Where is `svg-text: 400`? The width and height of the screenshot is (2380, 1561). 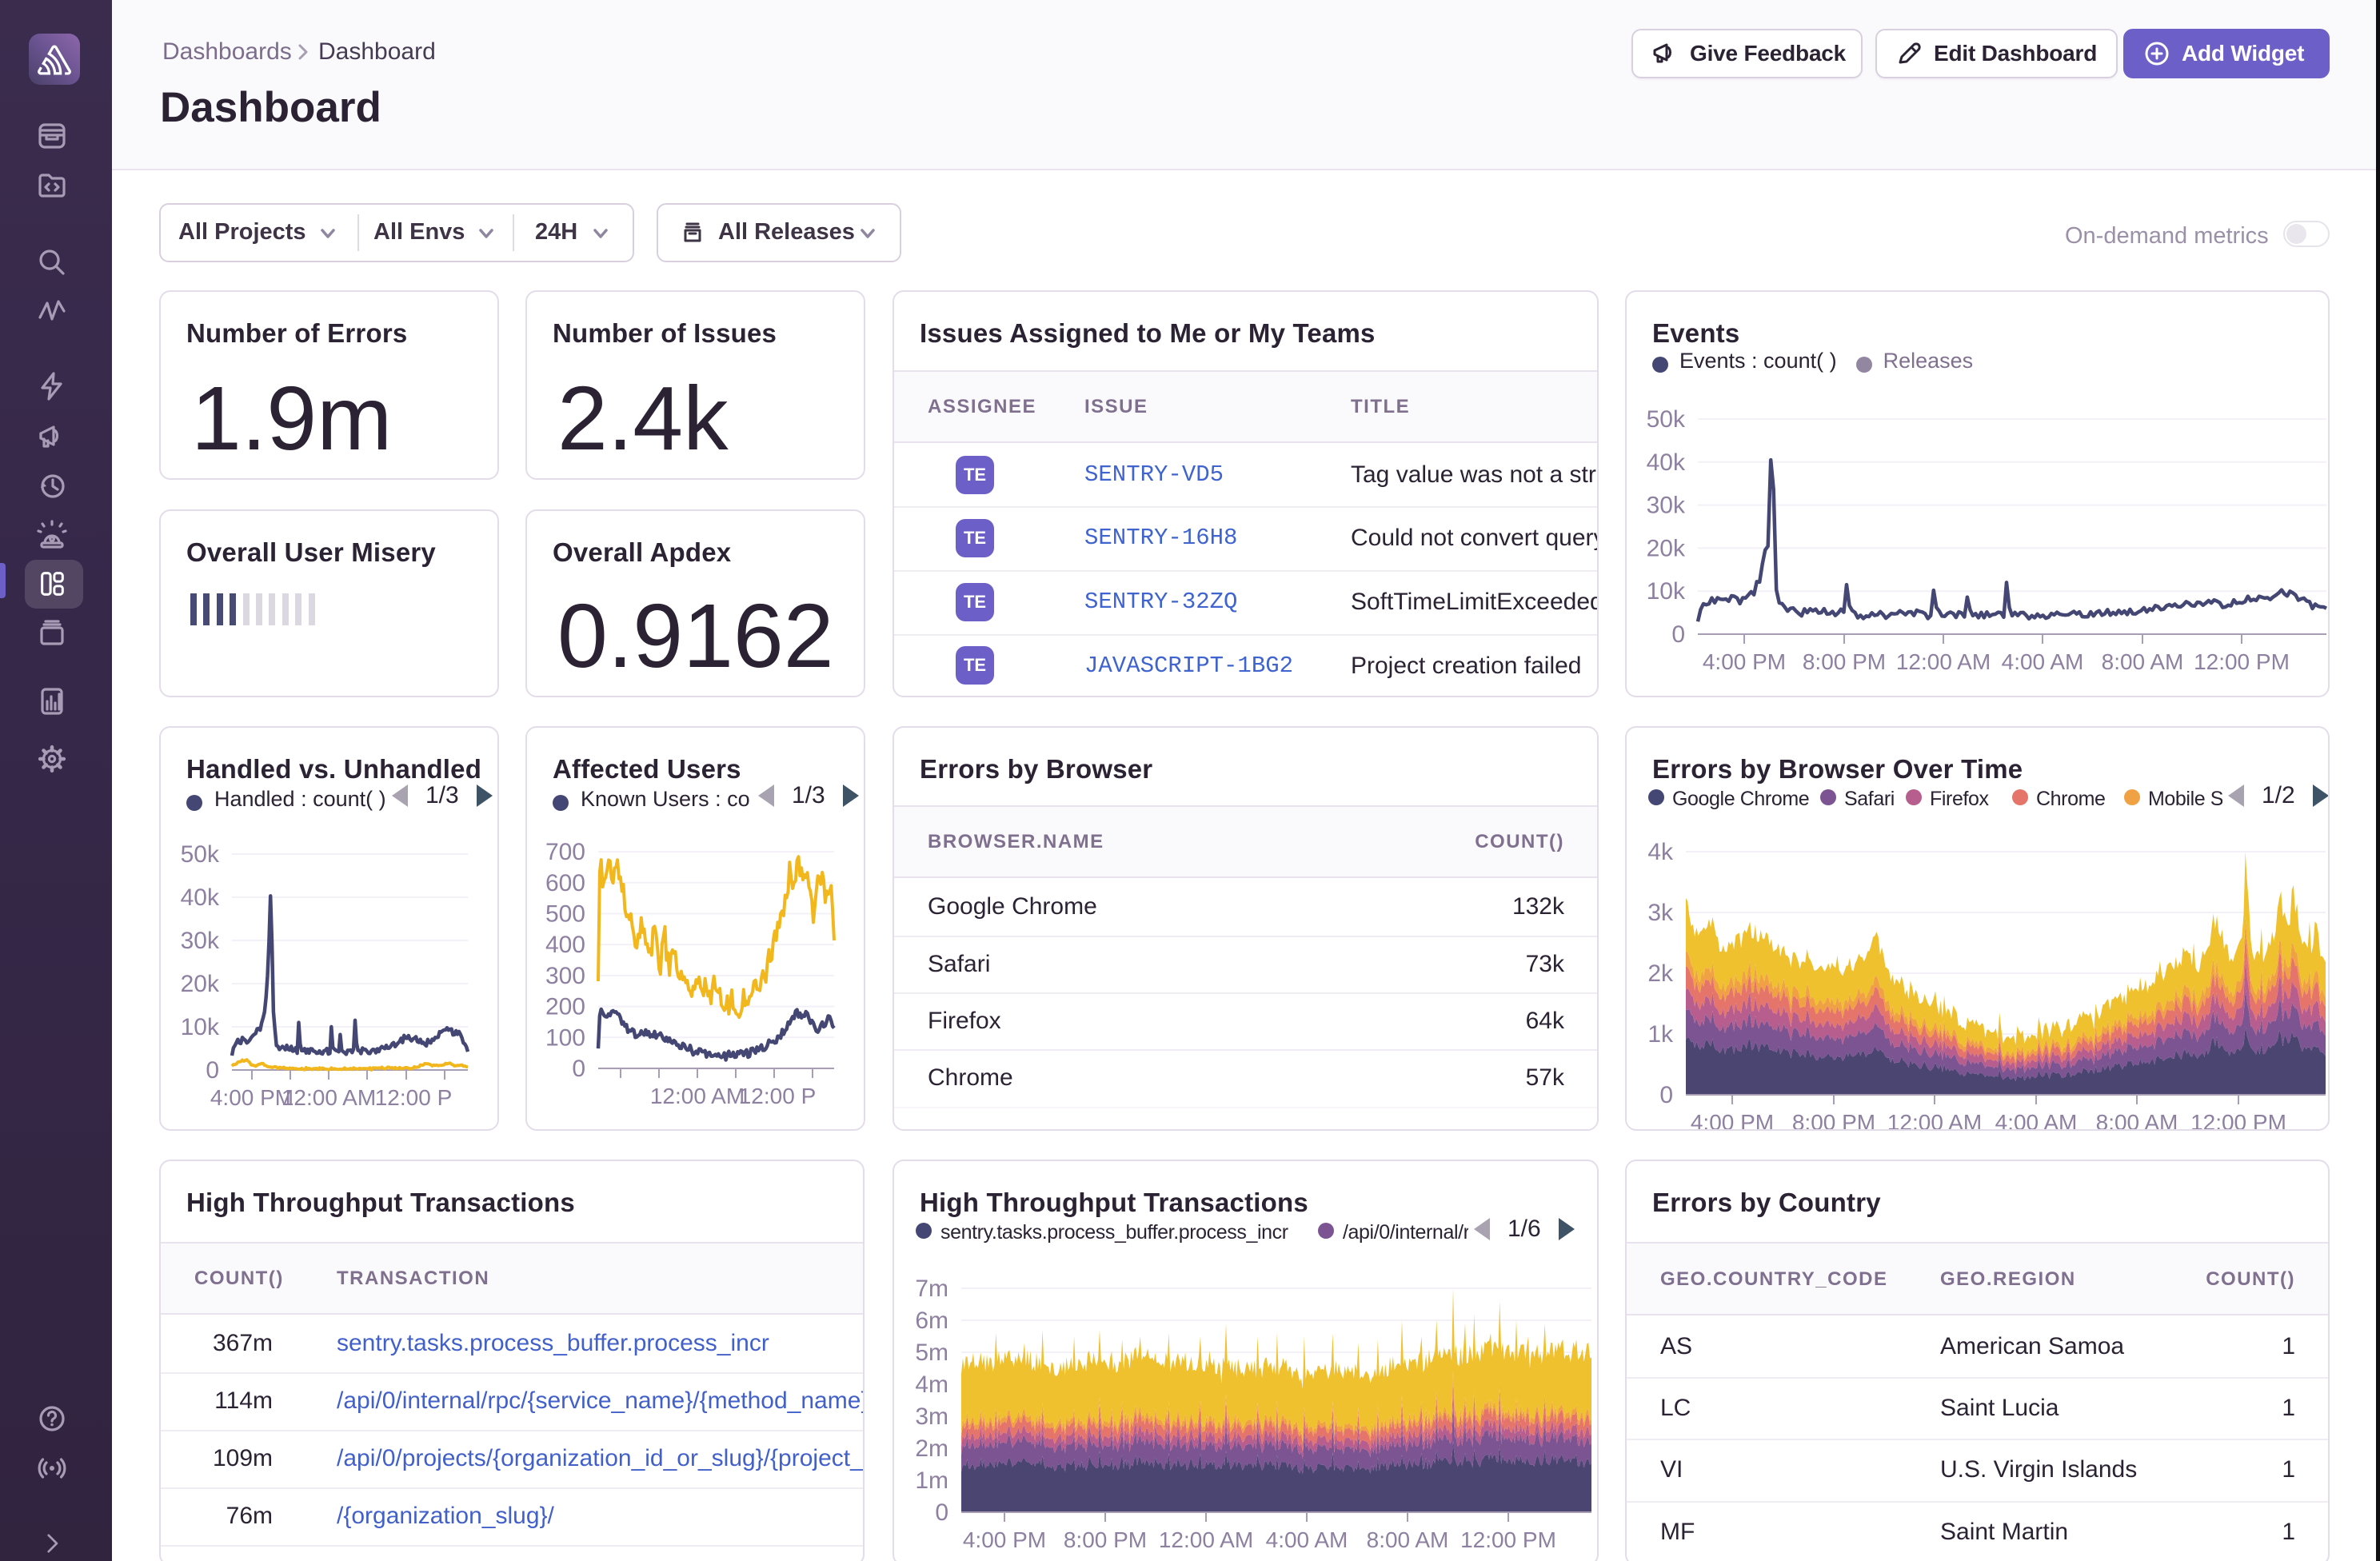
svg-text: 400 is located at coordinates (565, 945).